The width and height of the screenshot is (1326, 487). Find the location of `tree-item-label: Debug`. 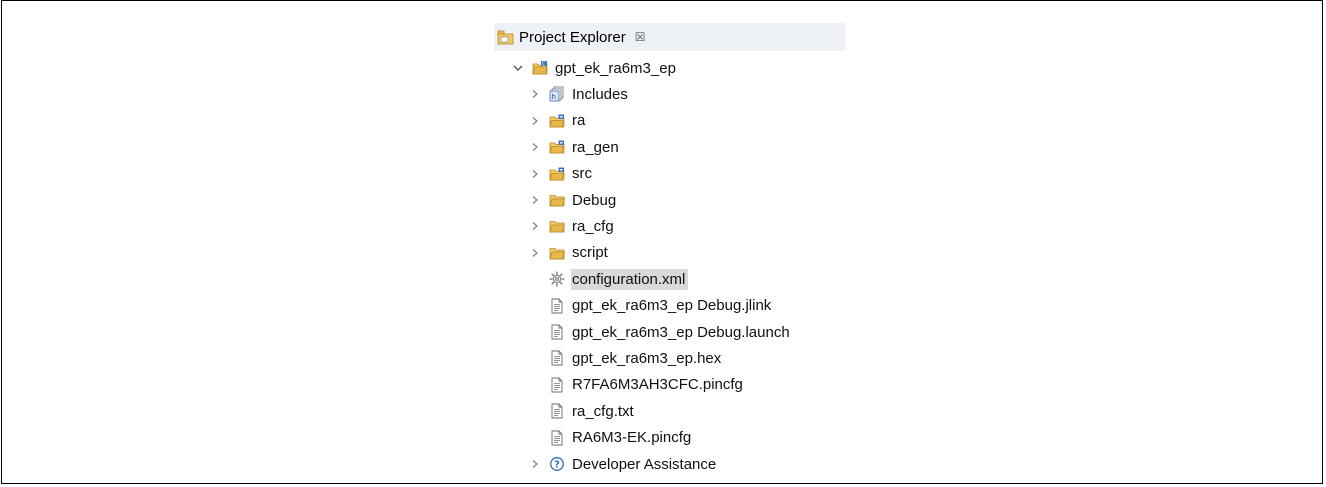

tree-item-label: Debug is located at coordinates (594, 200).